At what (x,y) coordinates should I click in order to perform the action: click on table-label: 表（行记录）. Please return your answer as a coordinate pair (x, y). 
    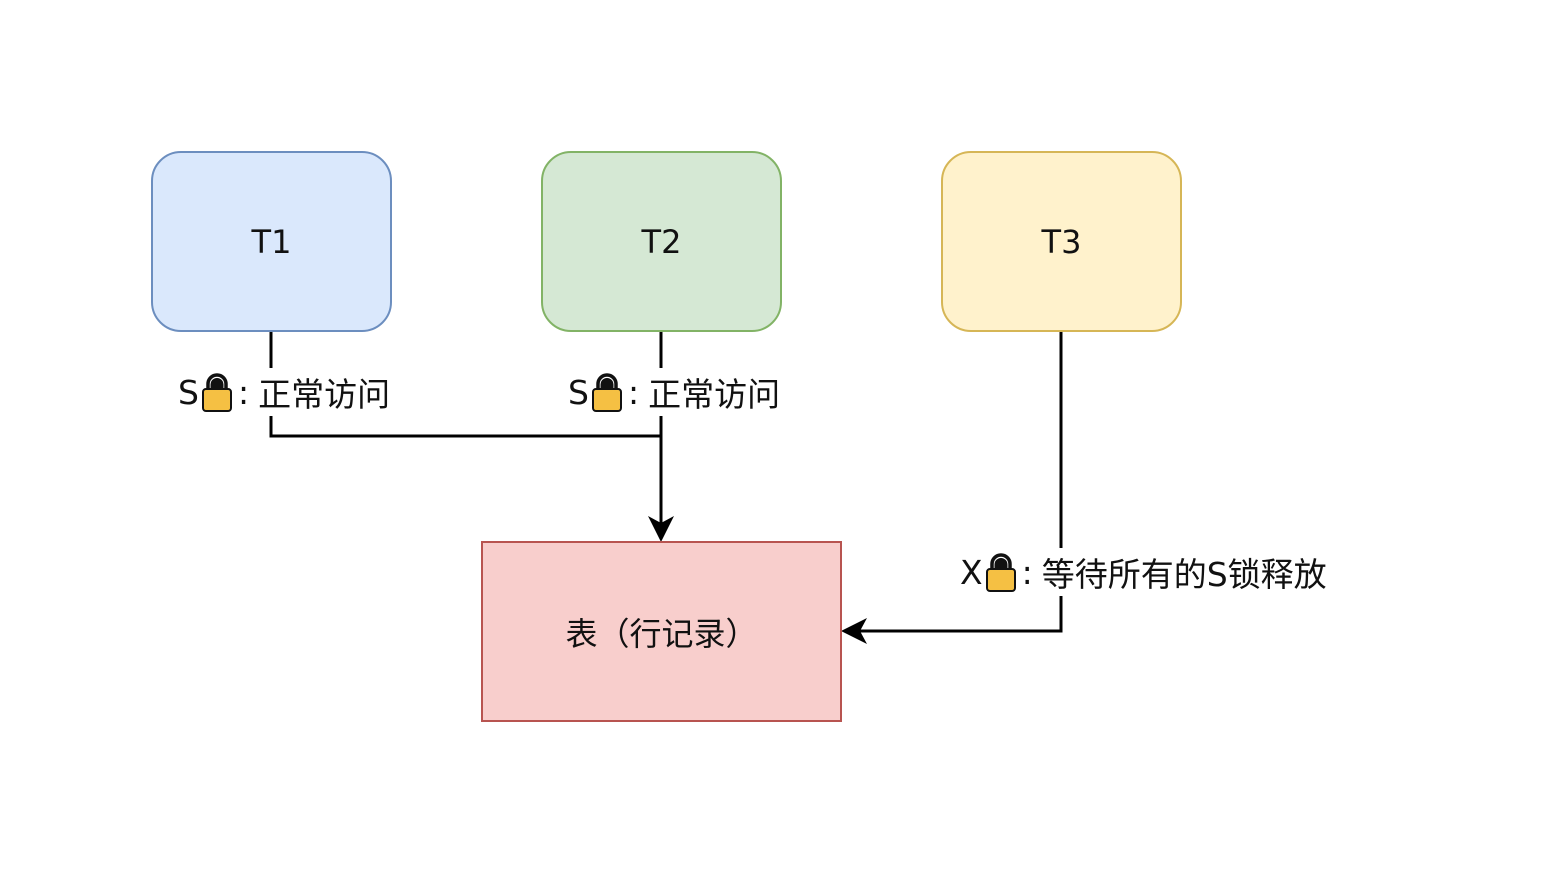
    Looking at the image, I should click on (661, 633).